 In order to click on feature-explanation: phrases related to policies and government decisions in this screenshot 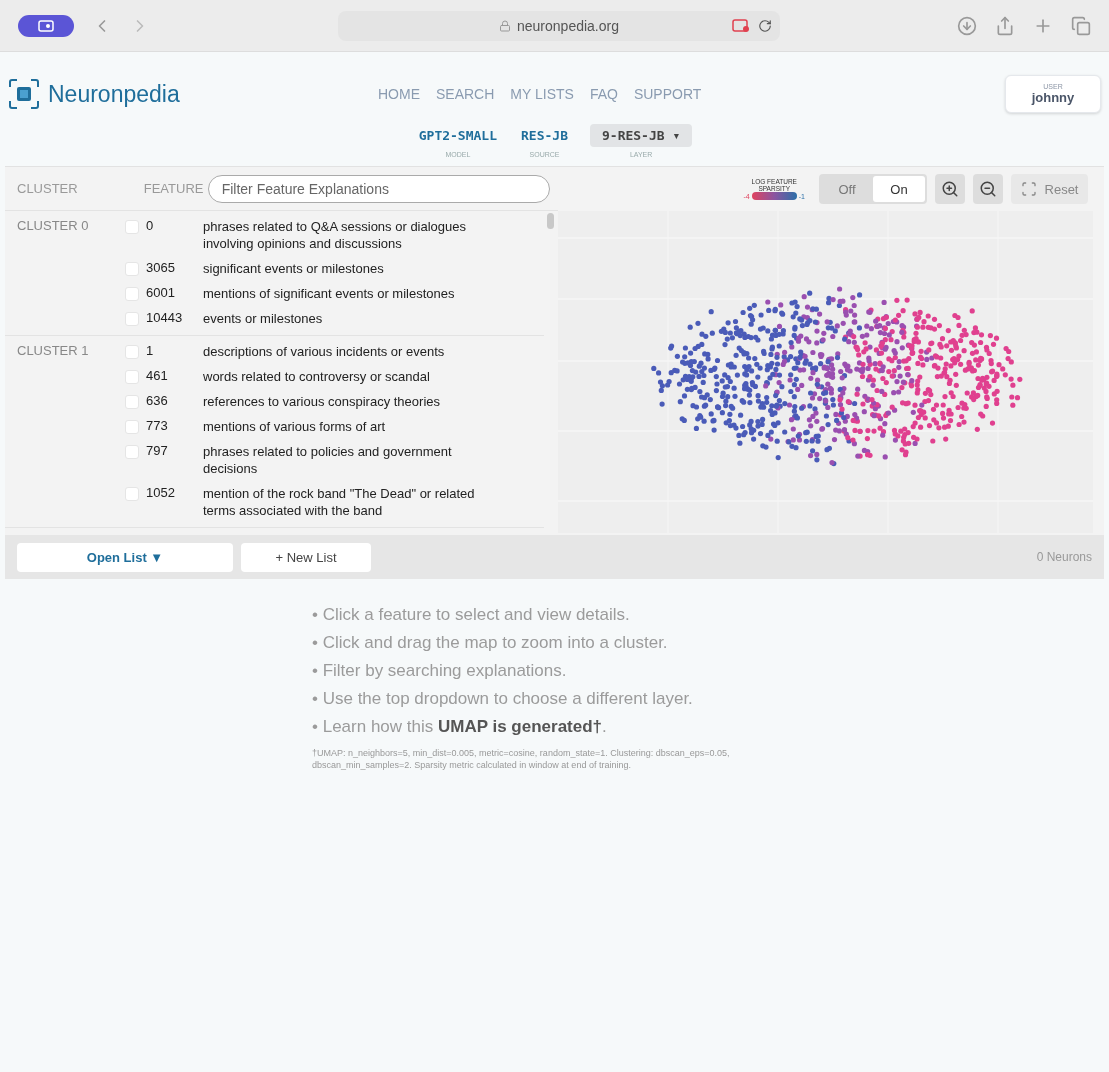, I will do `click(348, 460)`.